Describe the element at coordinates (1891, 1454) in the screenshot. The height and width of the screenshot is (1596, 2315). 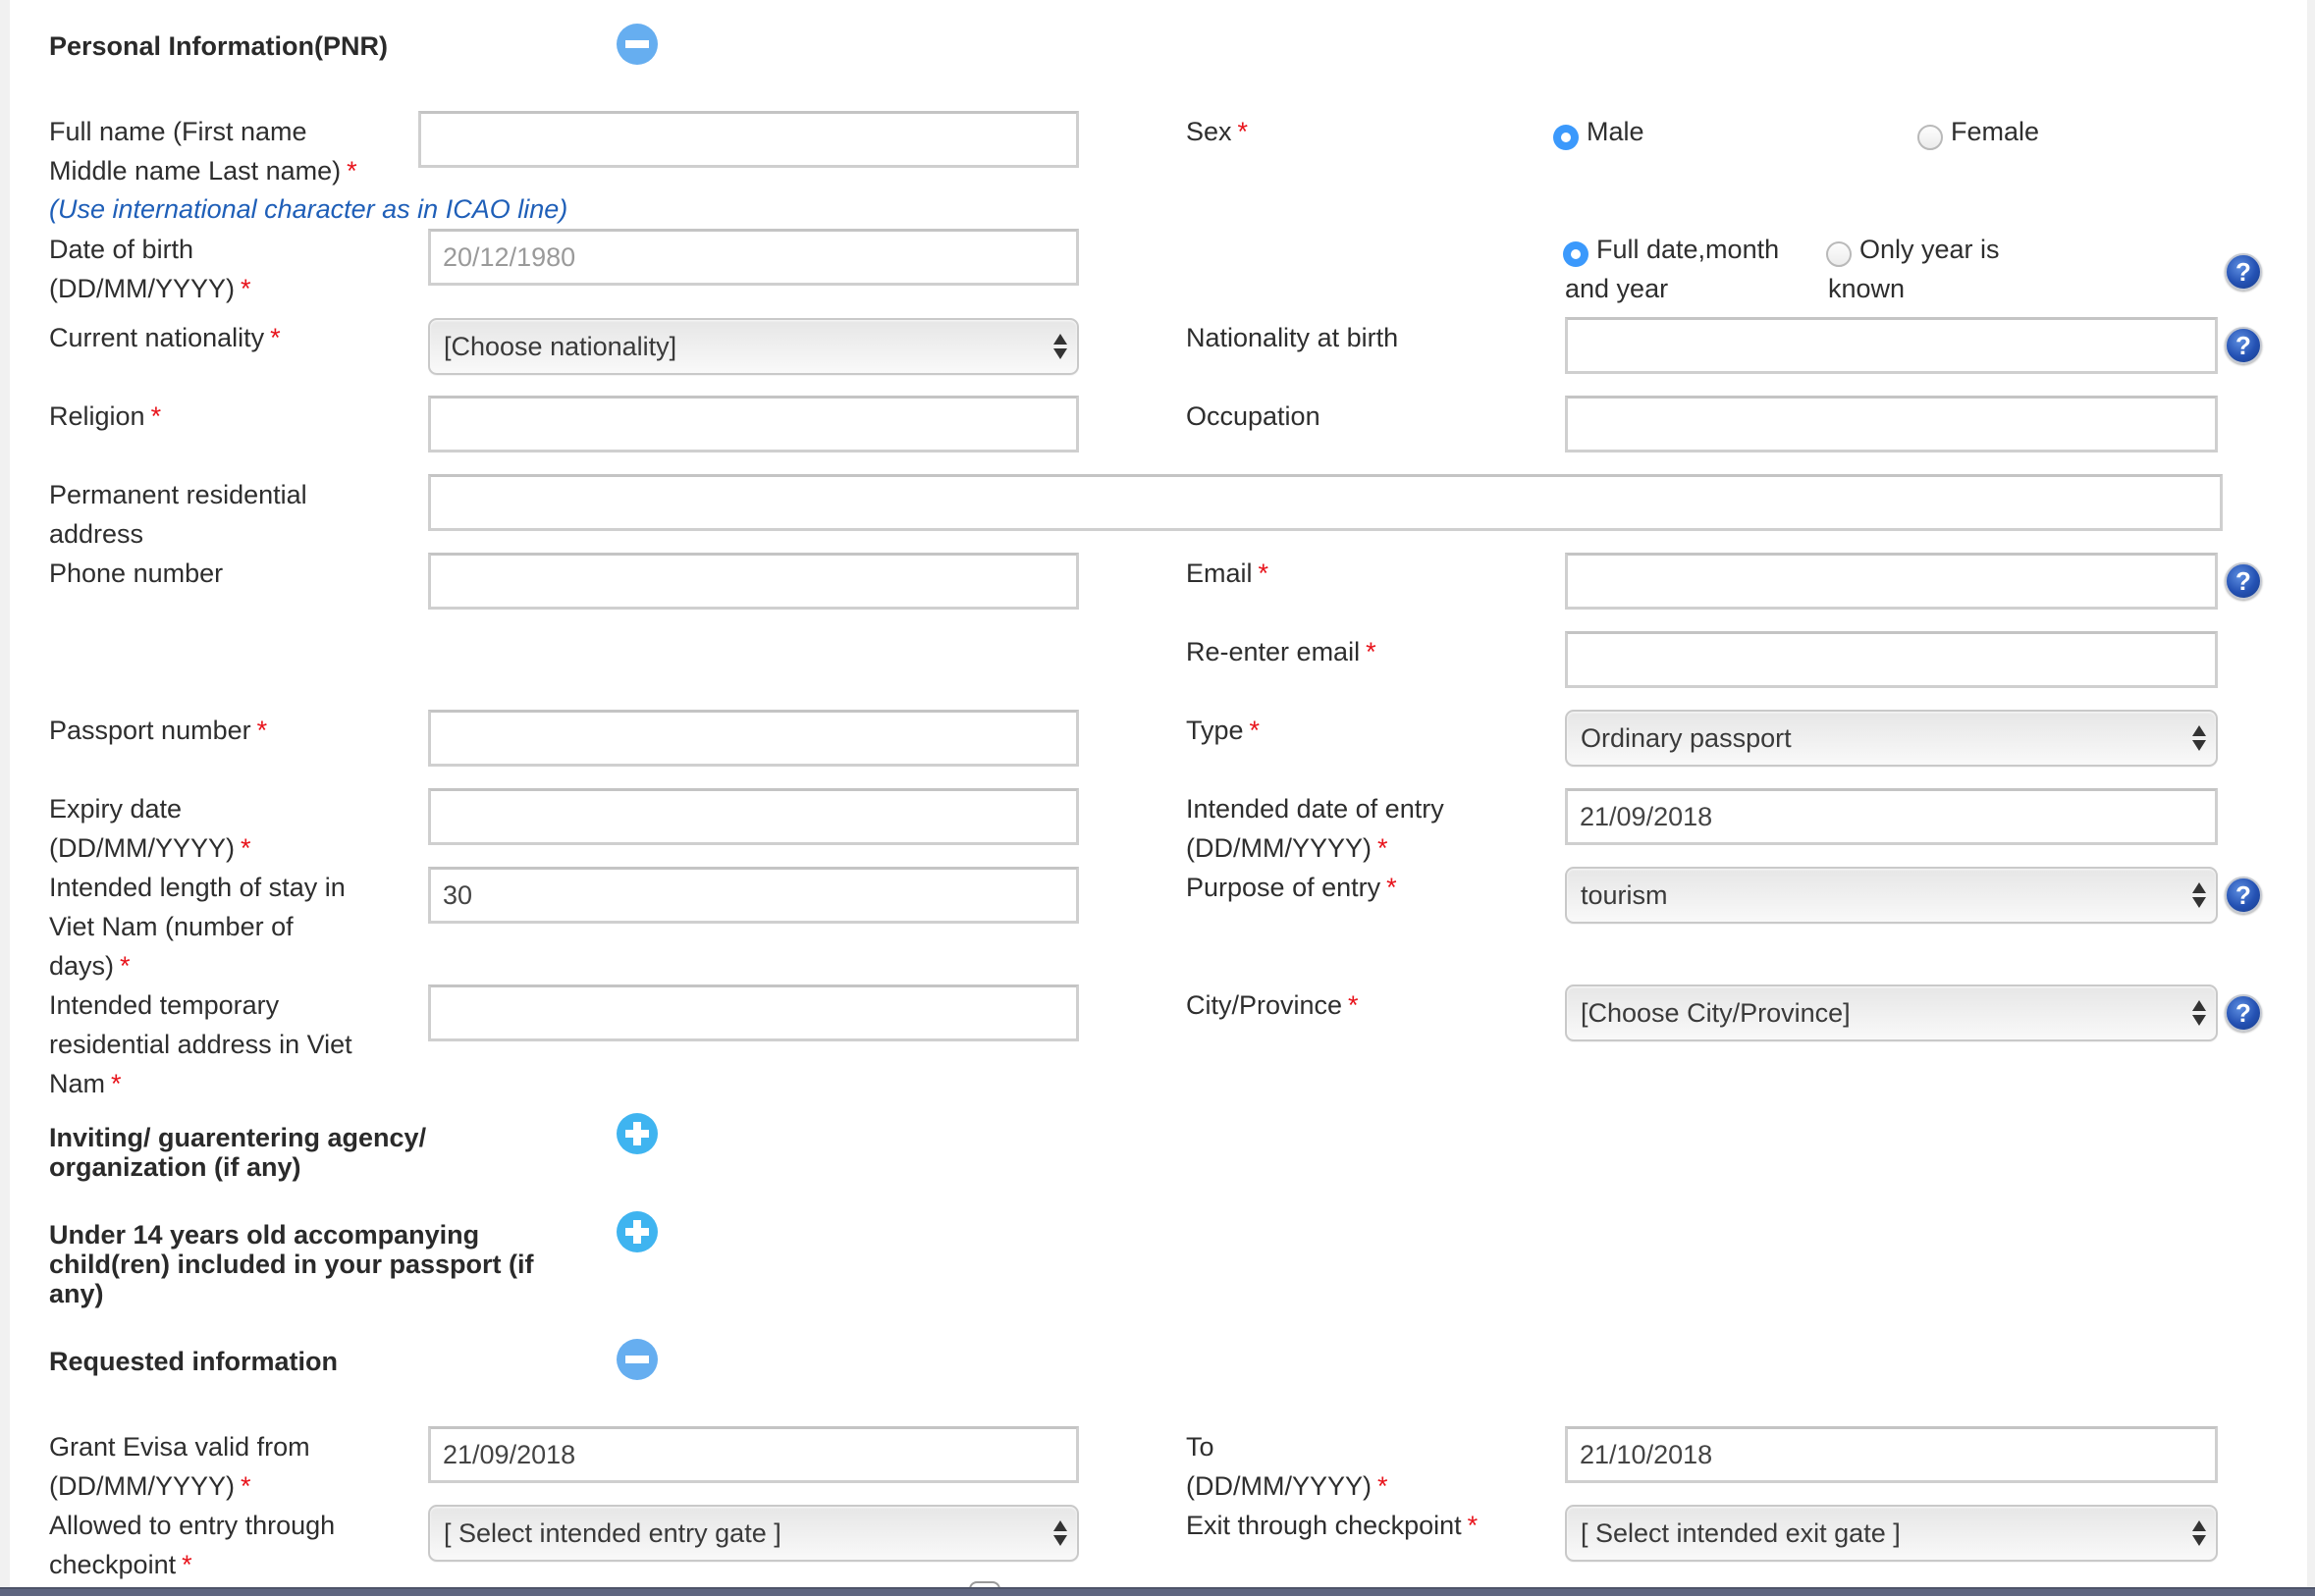
I see `valid-to-input` at that location.